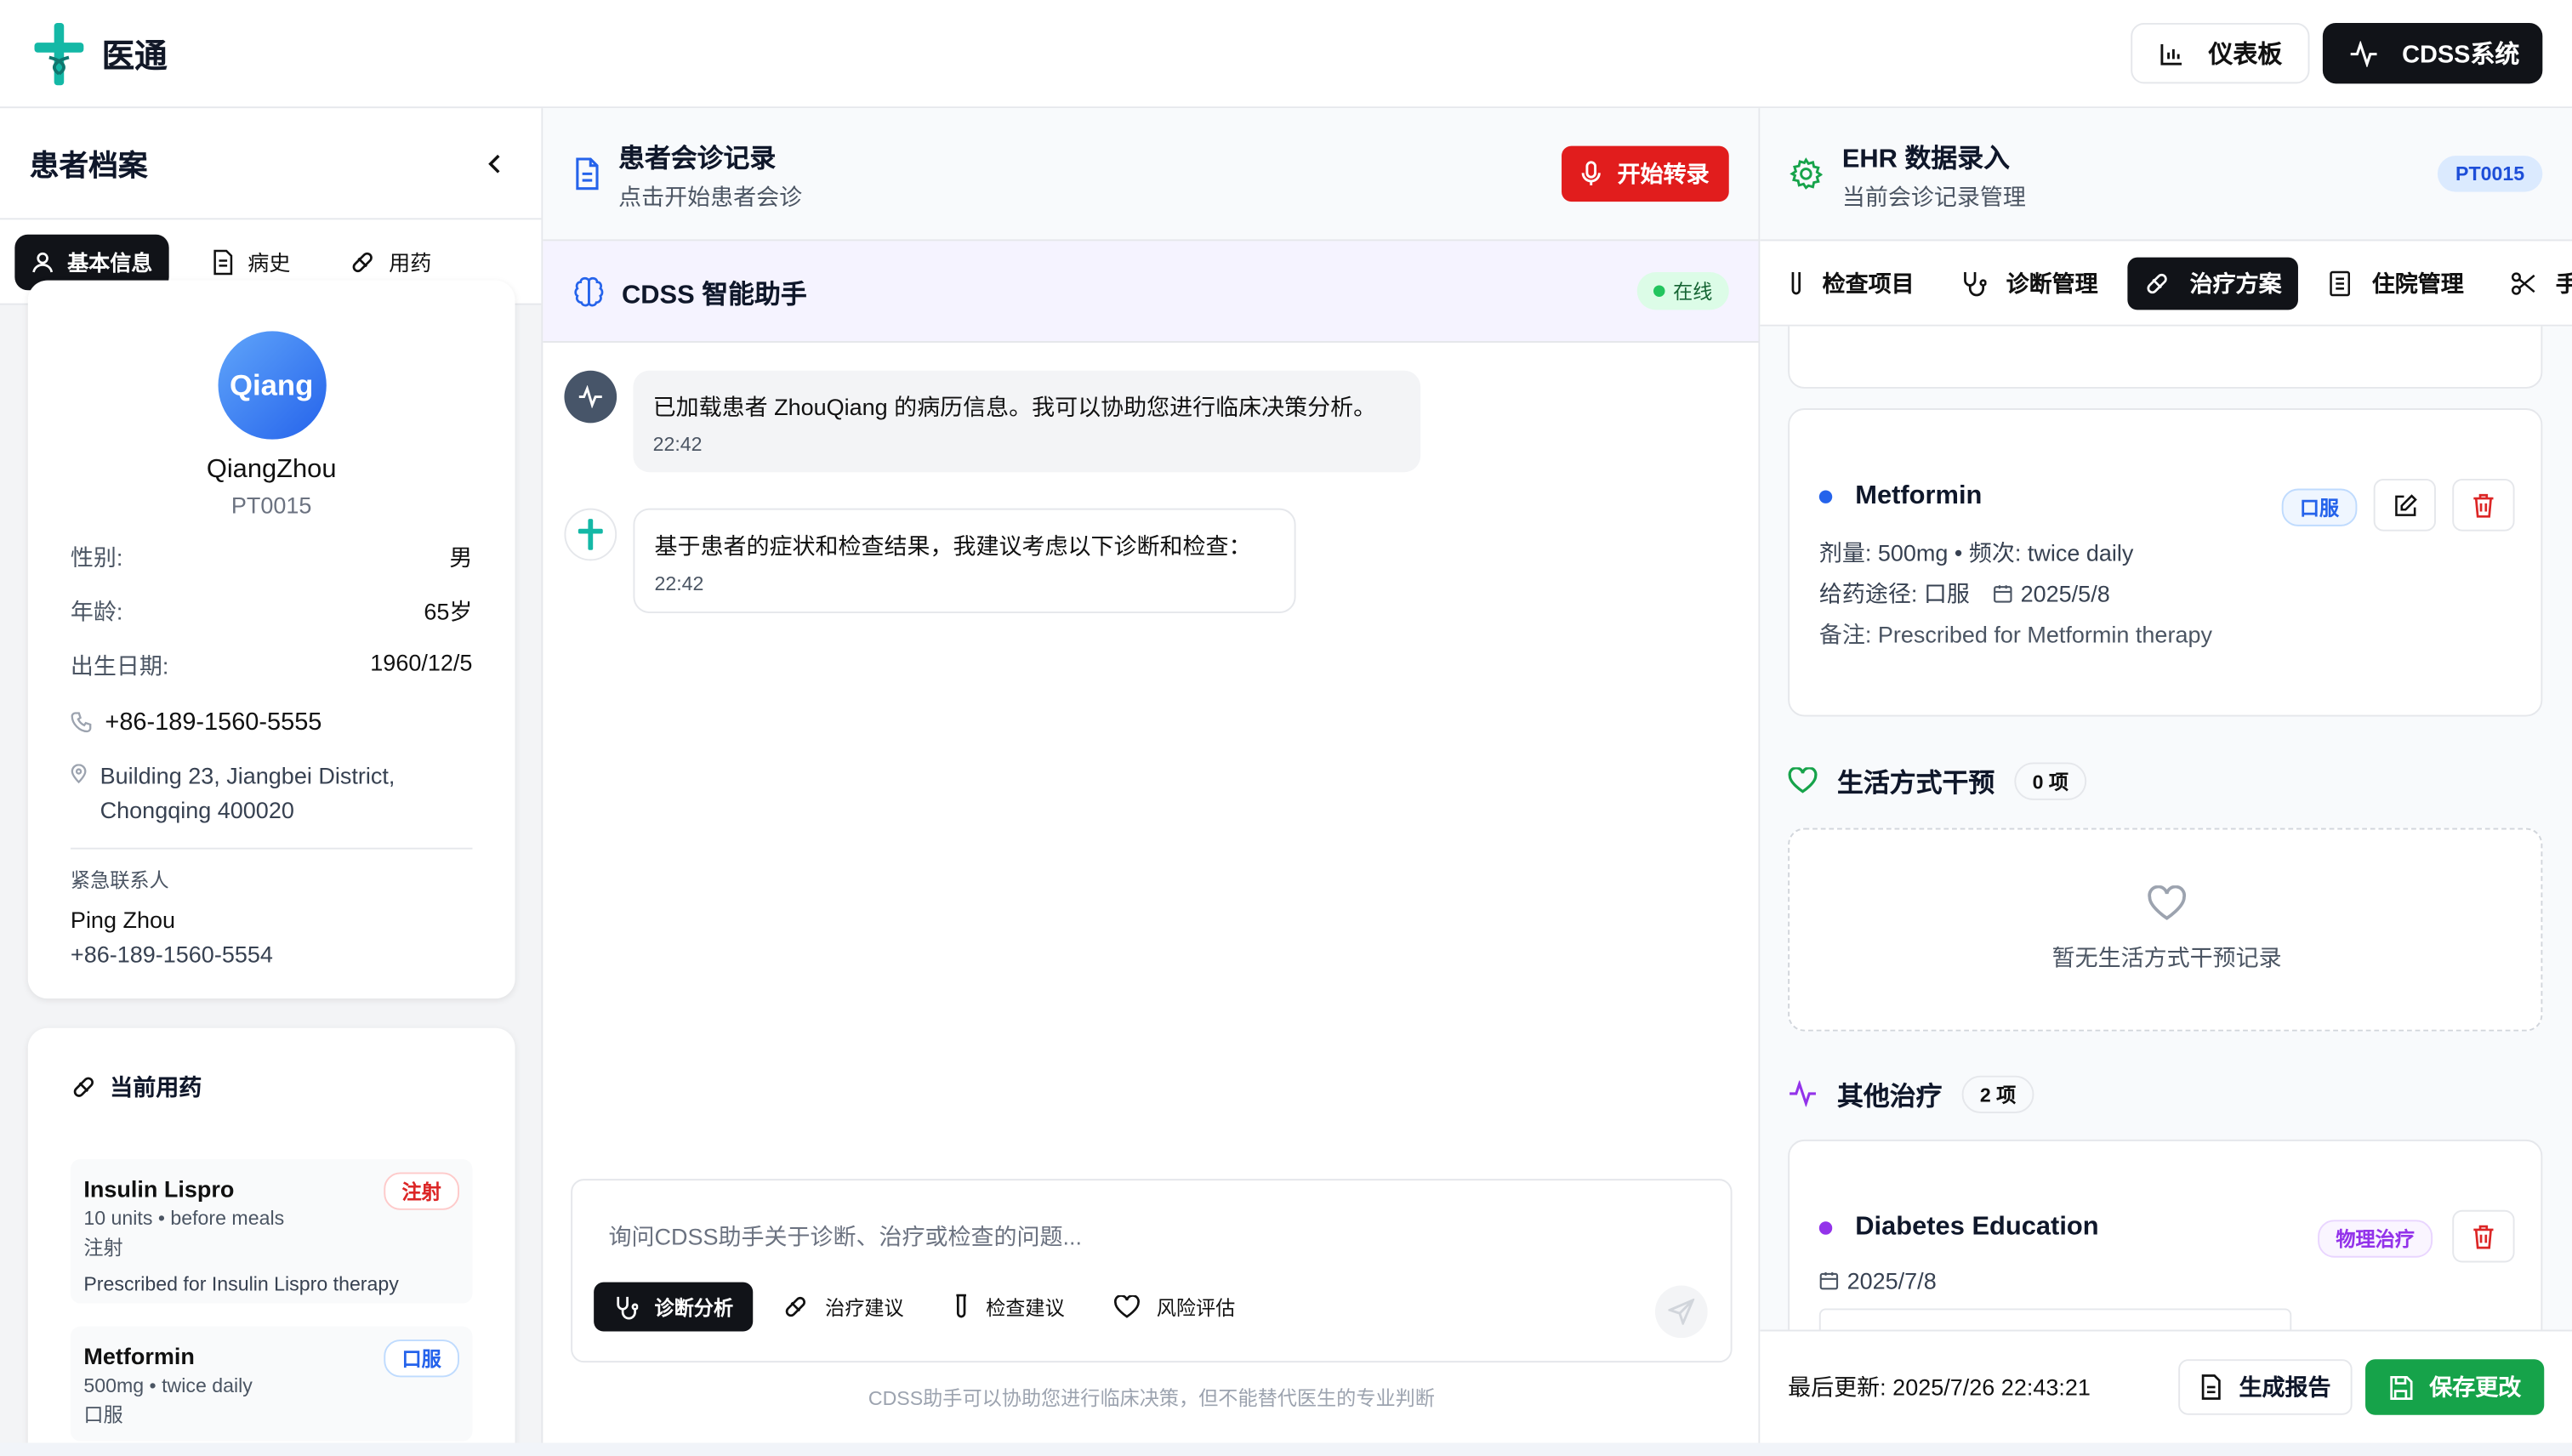 The image size is (2572, 1456). I want to click on field-gender: 性别: 男, so click(271, 557).